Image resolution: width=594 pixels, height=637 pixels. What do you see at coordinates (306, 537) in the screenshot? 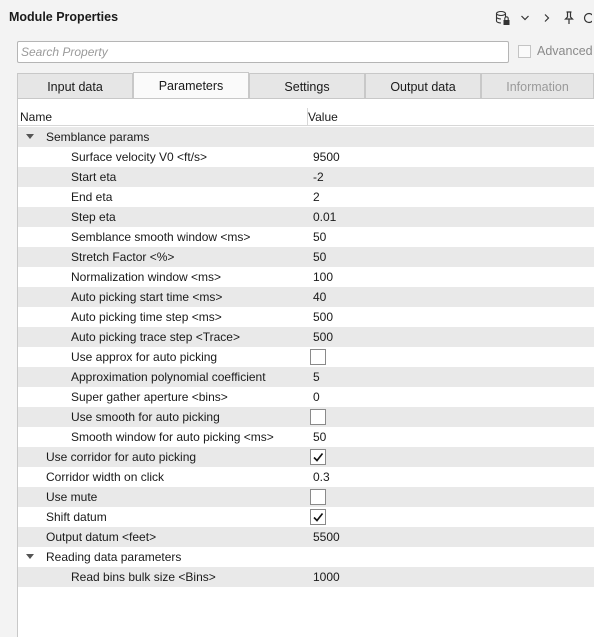
I see `property-row-output-datum-feet: Output datum <feet> 5500` at bounding box center [306, 537].